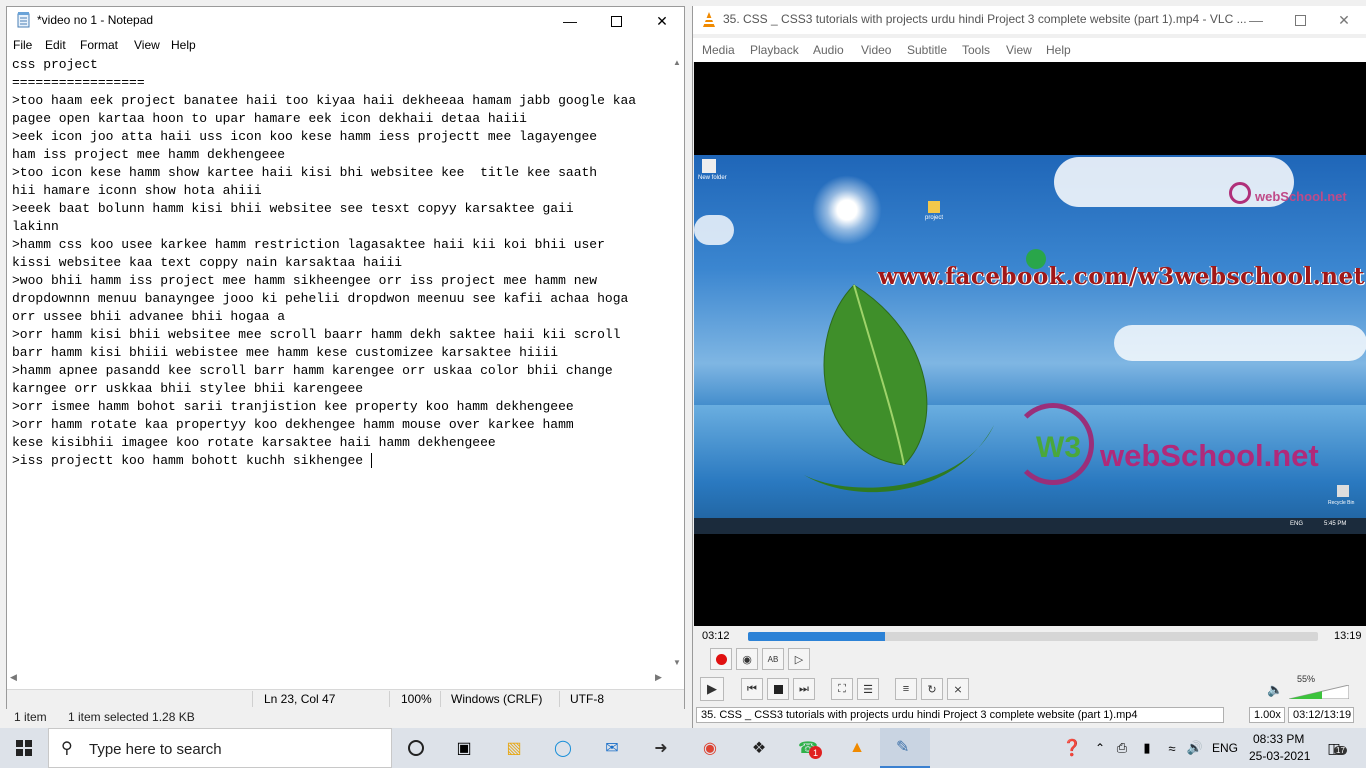 The height and width of the screenshot is (768, 1366). I want to click on webschool-small-logo-icon, so click(1240, 193).